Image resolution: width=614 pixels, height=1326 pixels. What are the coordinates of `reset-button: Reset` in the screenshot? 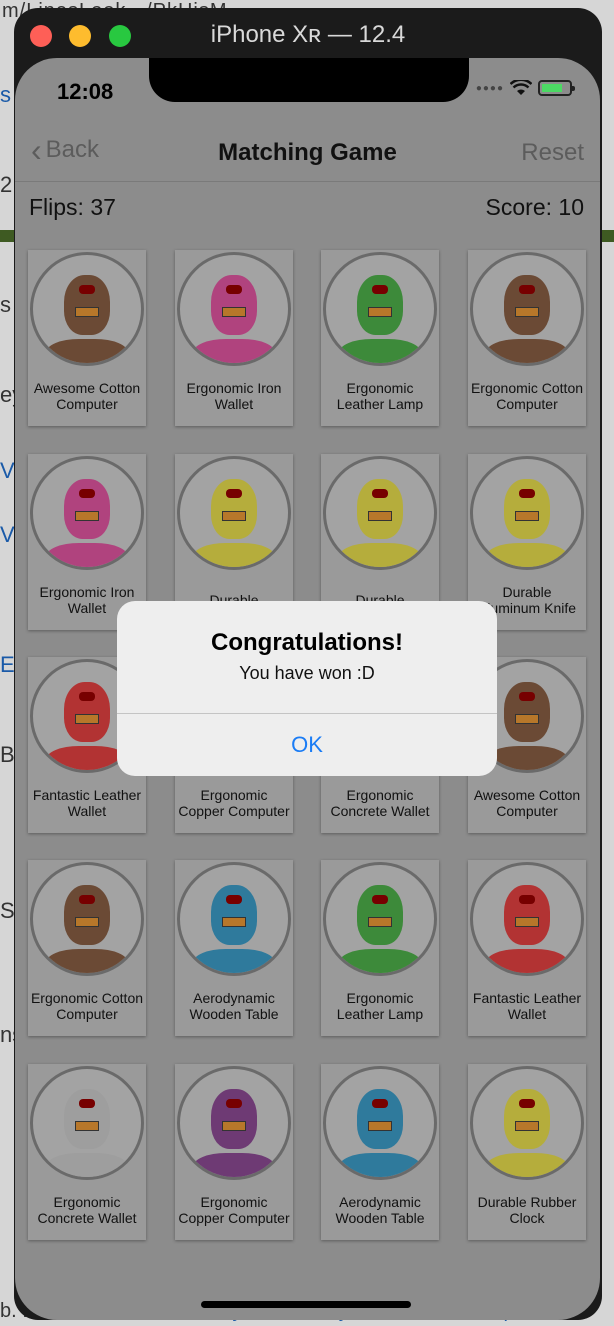 It's located at (552, 153).